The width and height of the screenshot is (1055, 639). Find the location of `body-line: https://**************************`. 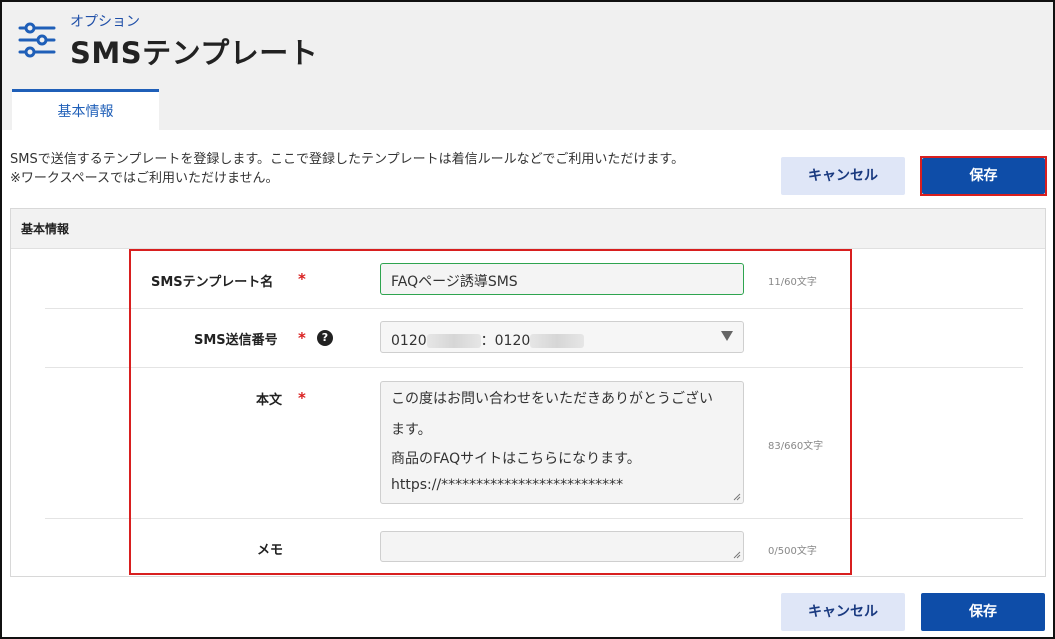

body-line: https://************************** is located at coordinates (507, 485).